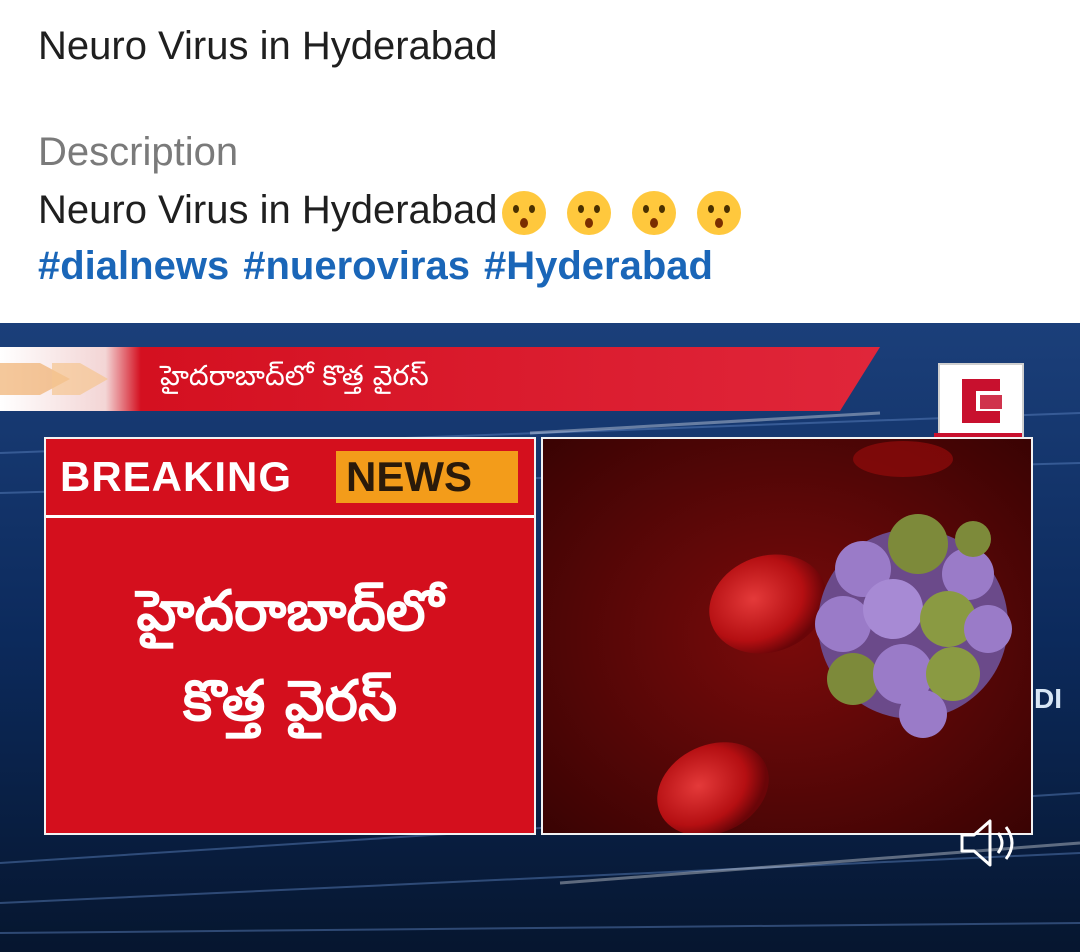  What do you see at coordinates (268, 46) in the screenshot?
I see `post-title: Neuro Virus in Hyderabad` at bounding box center [268, 46].